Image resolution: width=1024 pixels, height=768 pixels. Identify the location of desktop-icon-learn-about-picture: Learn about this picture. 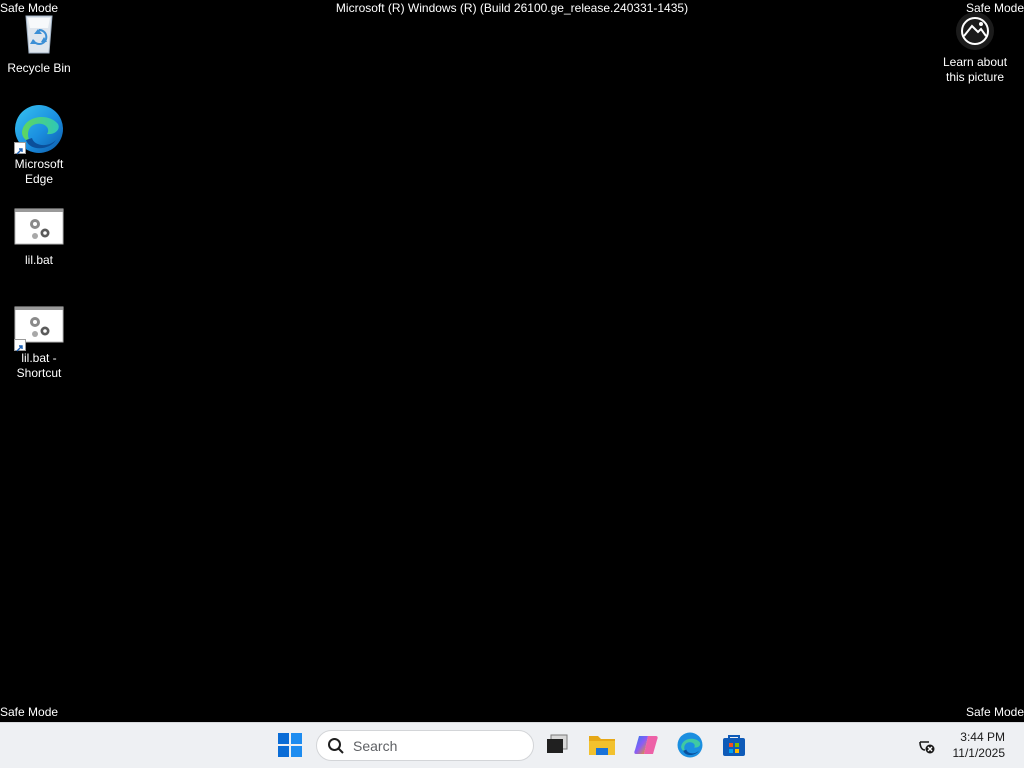
(975, 47).